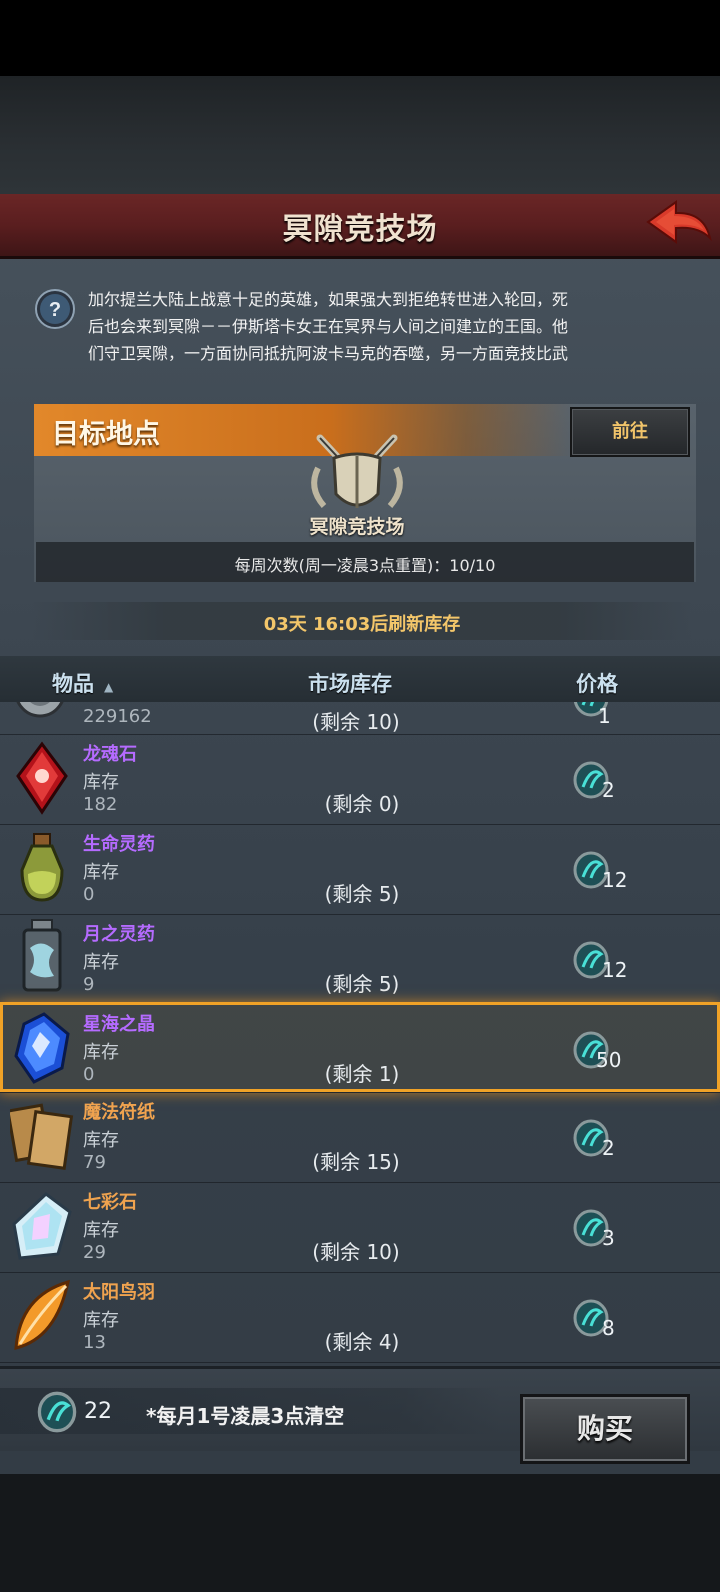  Describe the element at coordinates (42, 1048) in the screenshot. I see `blue-crystal-icon` at that location.